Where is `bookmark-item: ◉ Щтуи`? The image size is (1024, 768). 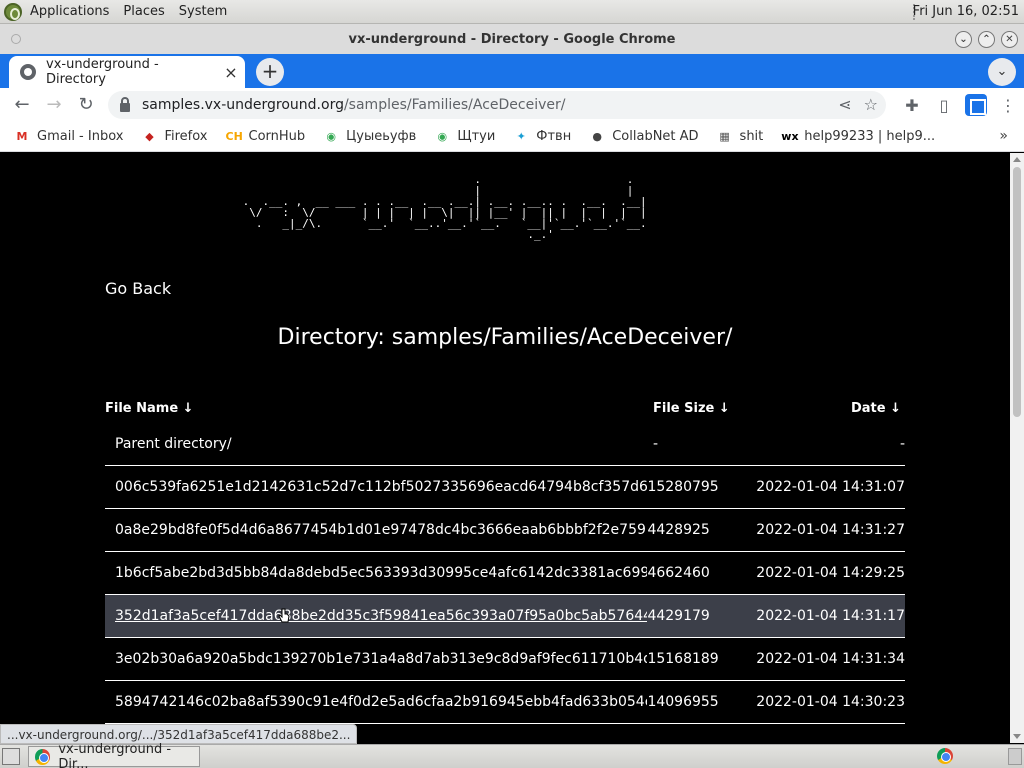 bookmark-item: ◉ Щтуи is located at coordinates (465, 137).